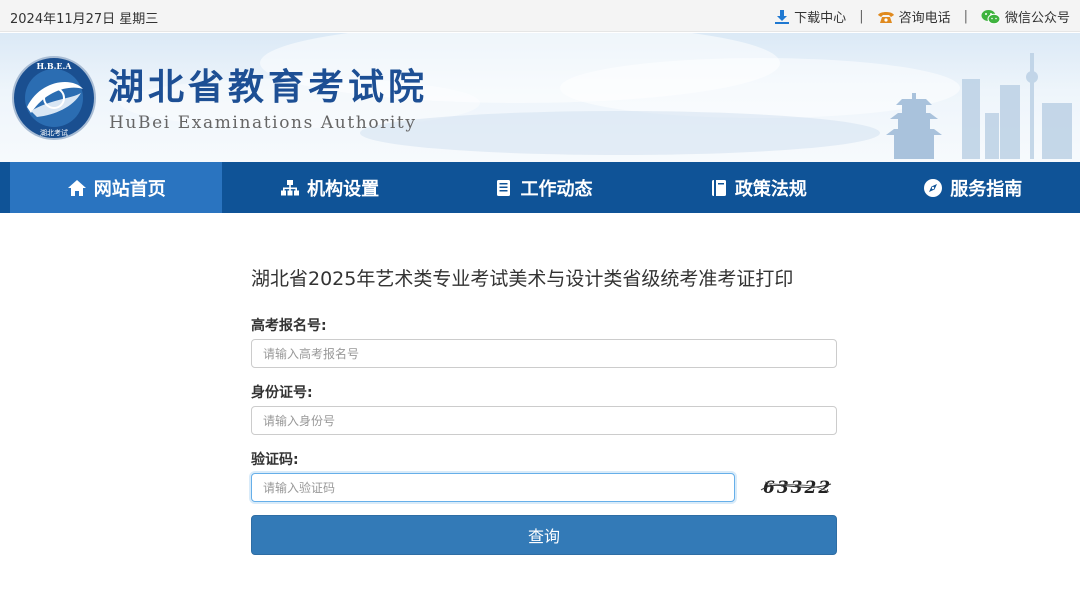 The height and width of the screenshot is (597, 1080). Describe the element at coordinates (84, 19) in the screenshot. I see `current-date: 2024年11月27日 星期三` at that location.